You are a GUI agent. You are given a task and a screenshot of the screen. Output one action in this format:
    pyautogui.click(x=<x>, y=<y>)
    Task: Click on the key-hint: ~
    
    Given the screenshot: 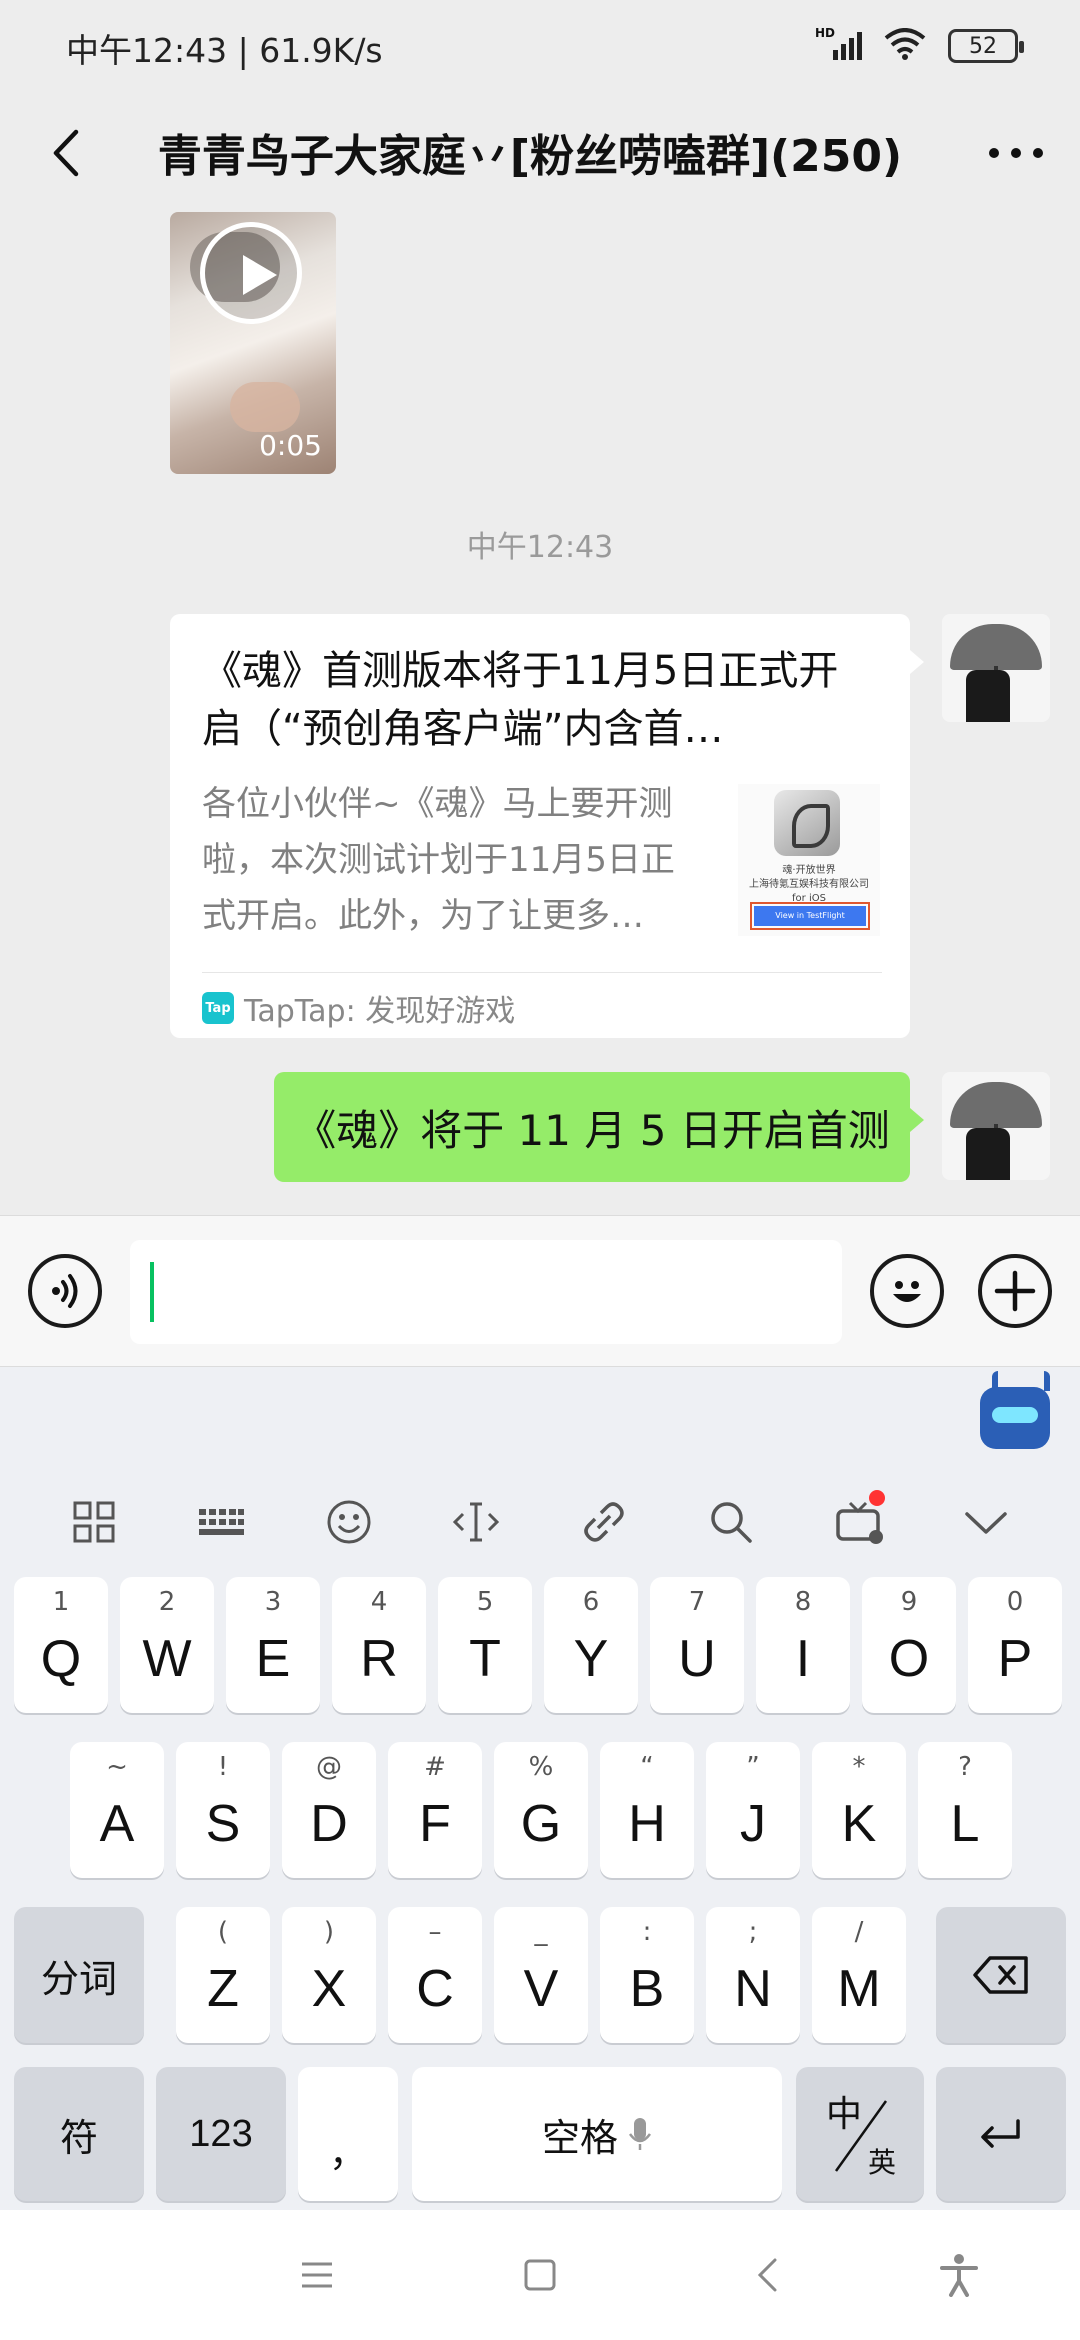 What is the action you would take?
    pyautogui.click(x=117, y=1767)
    